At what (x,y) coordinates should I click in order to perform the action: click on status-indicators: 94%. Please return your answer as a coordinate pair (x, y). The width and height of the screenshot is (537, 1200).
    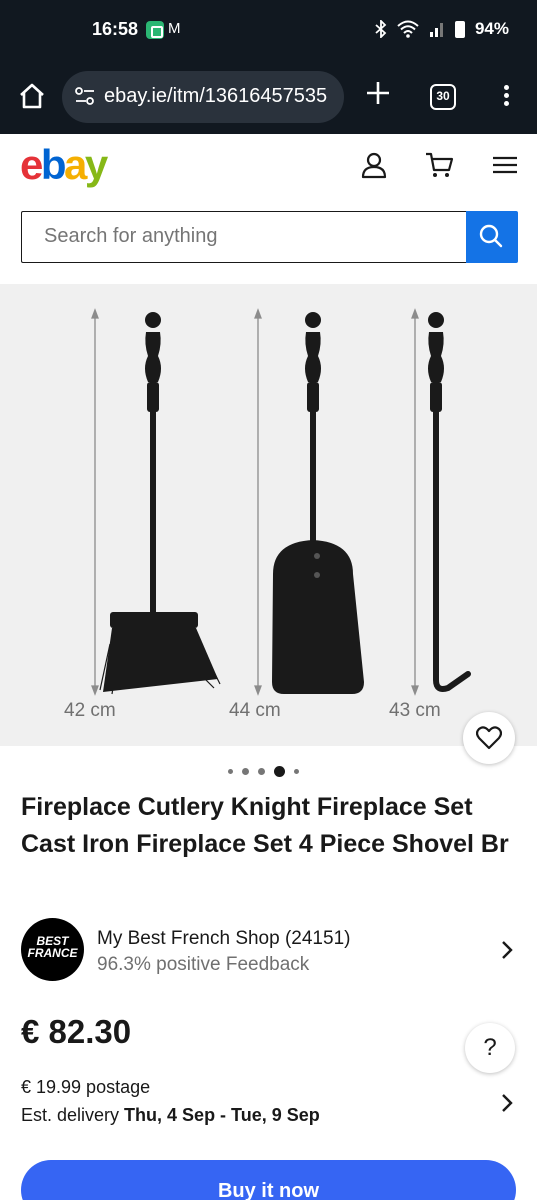
    Looking at the image, I should click on (442, 29).